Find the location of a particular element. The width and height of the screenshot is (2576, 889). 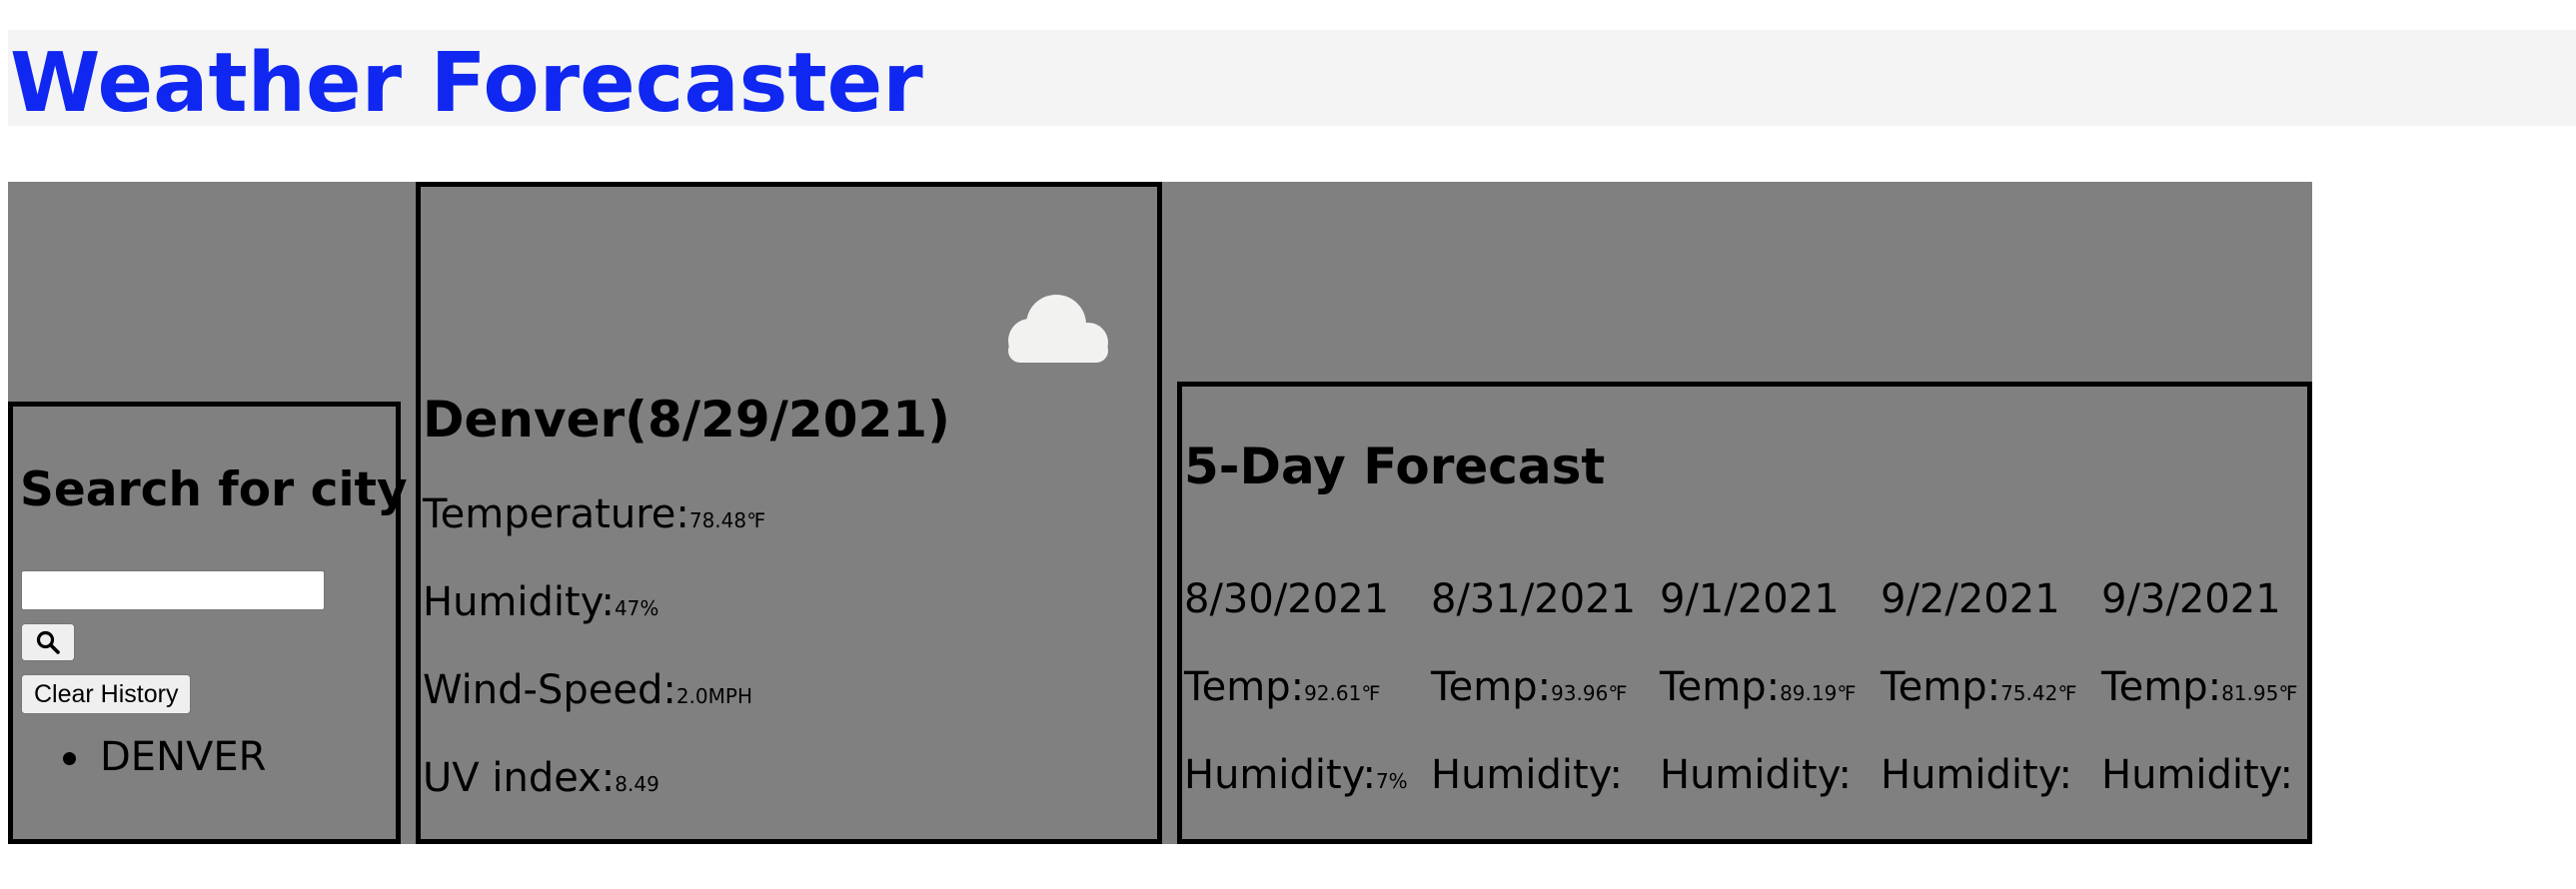

search-icon is located at coordinates (48, 642).